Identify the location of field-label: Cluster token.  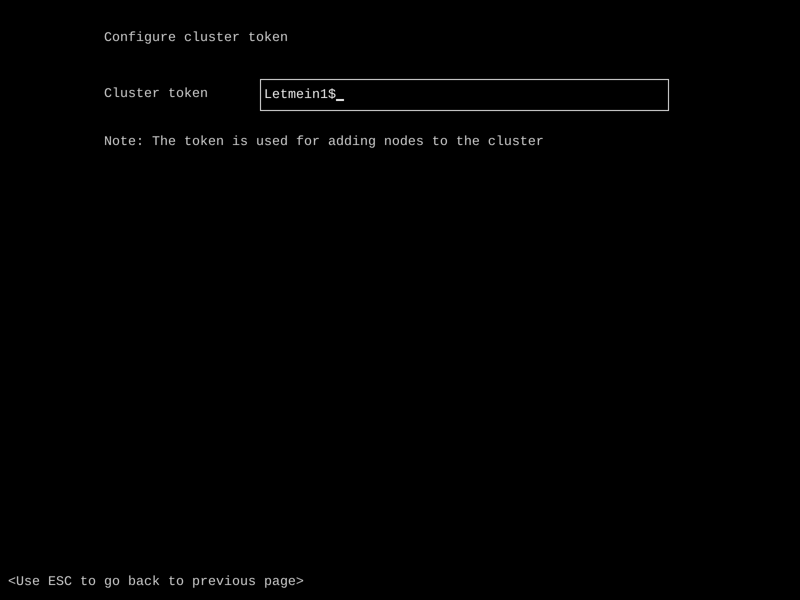
(156, 95).